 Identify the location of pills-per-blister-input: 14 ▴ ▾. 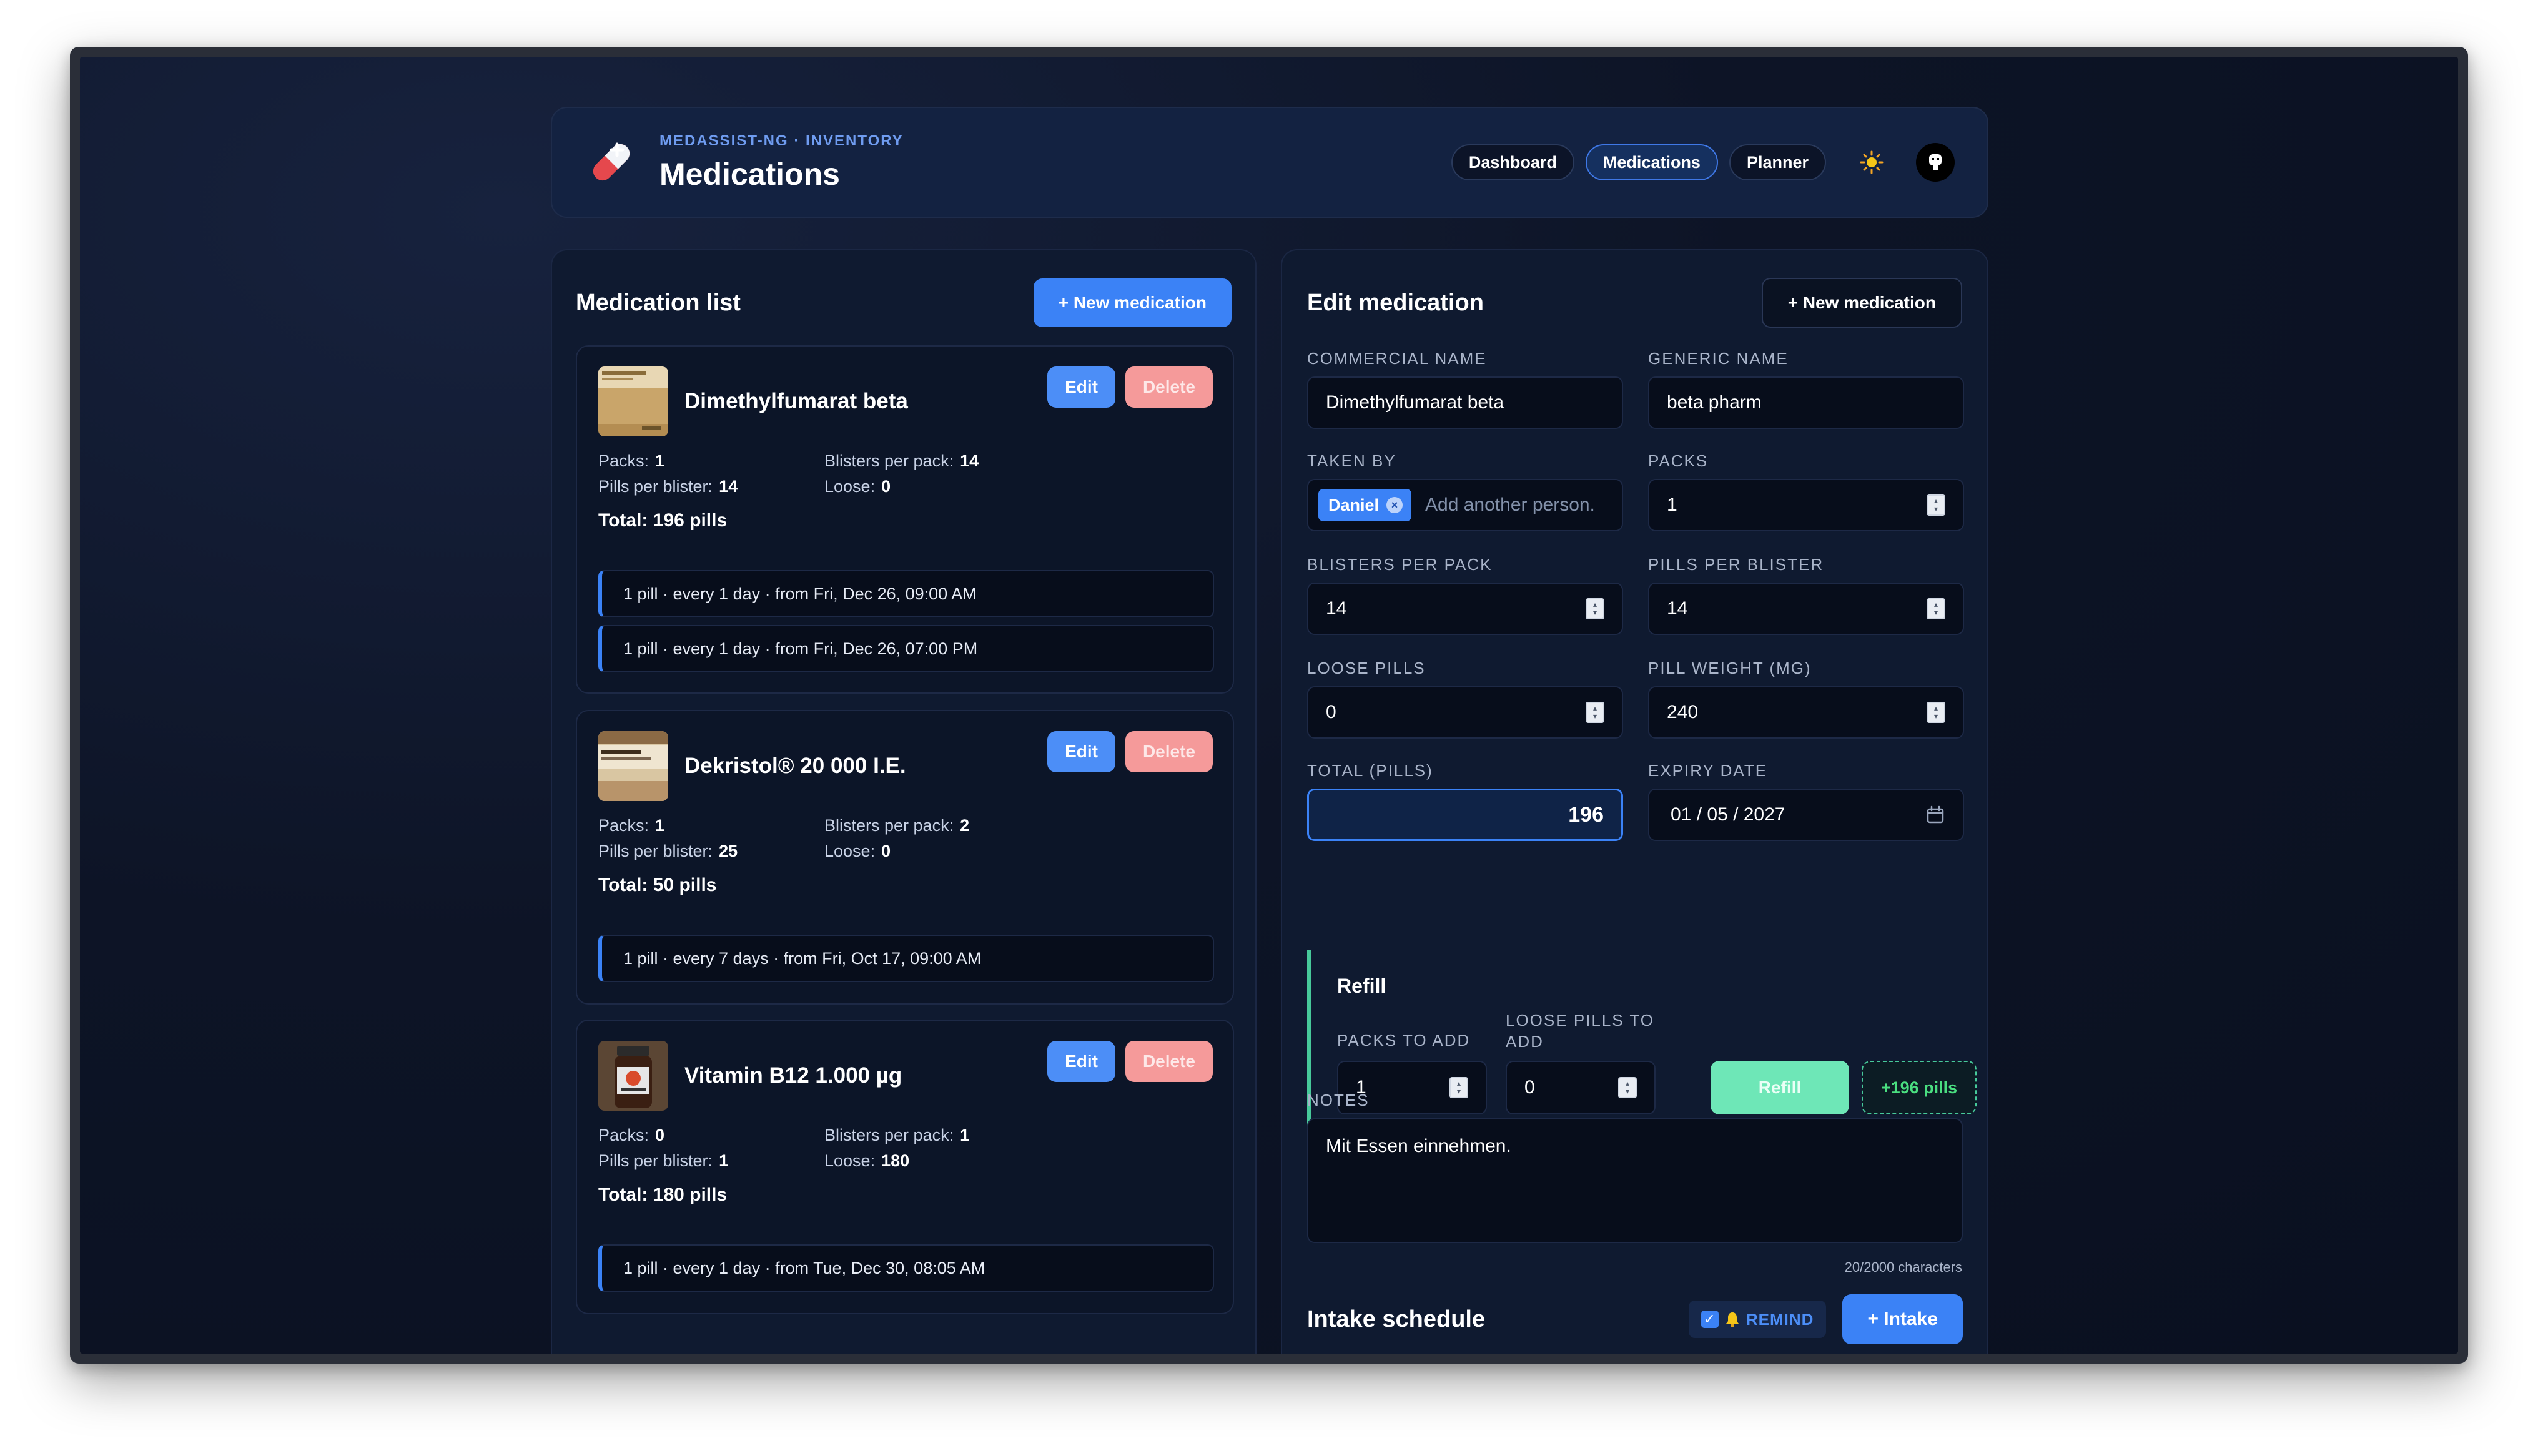
(1806, 609).